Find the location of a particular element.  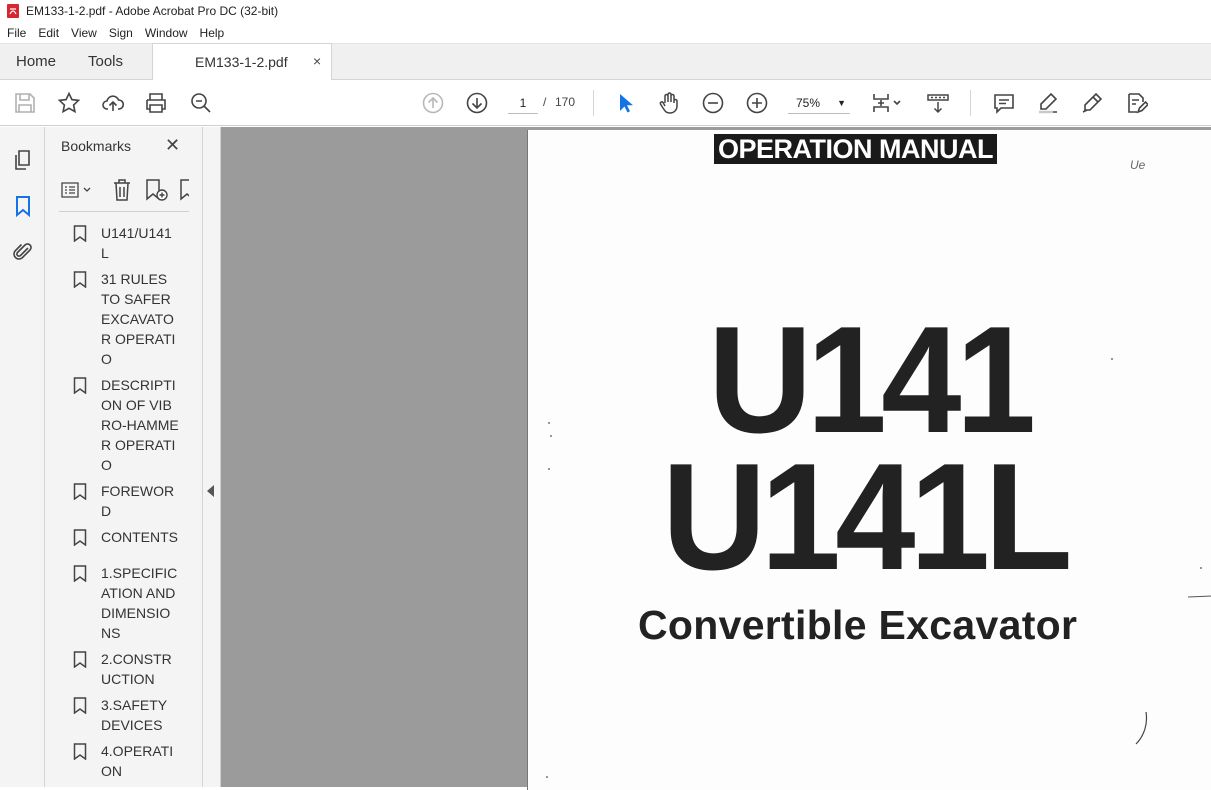

menu-sign: Sign is located at coordinates (121, 33).